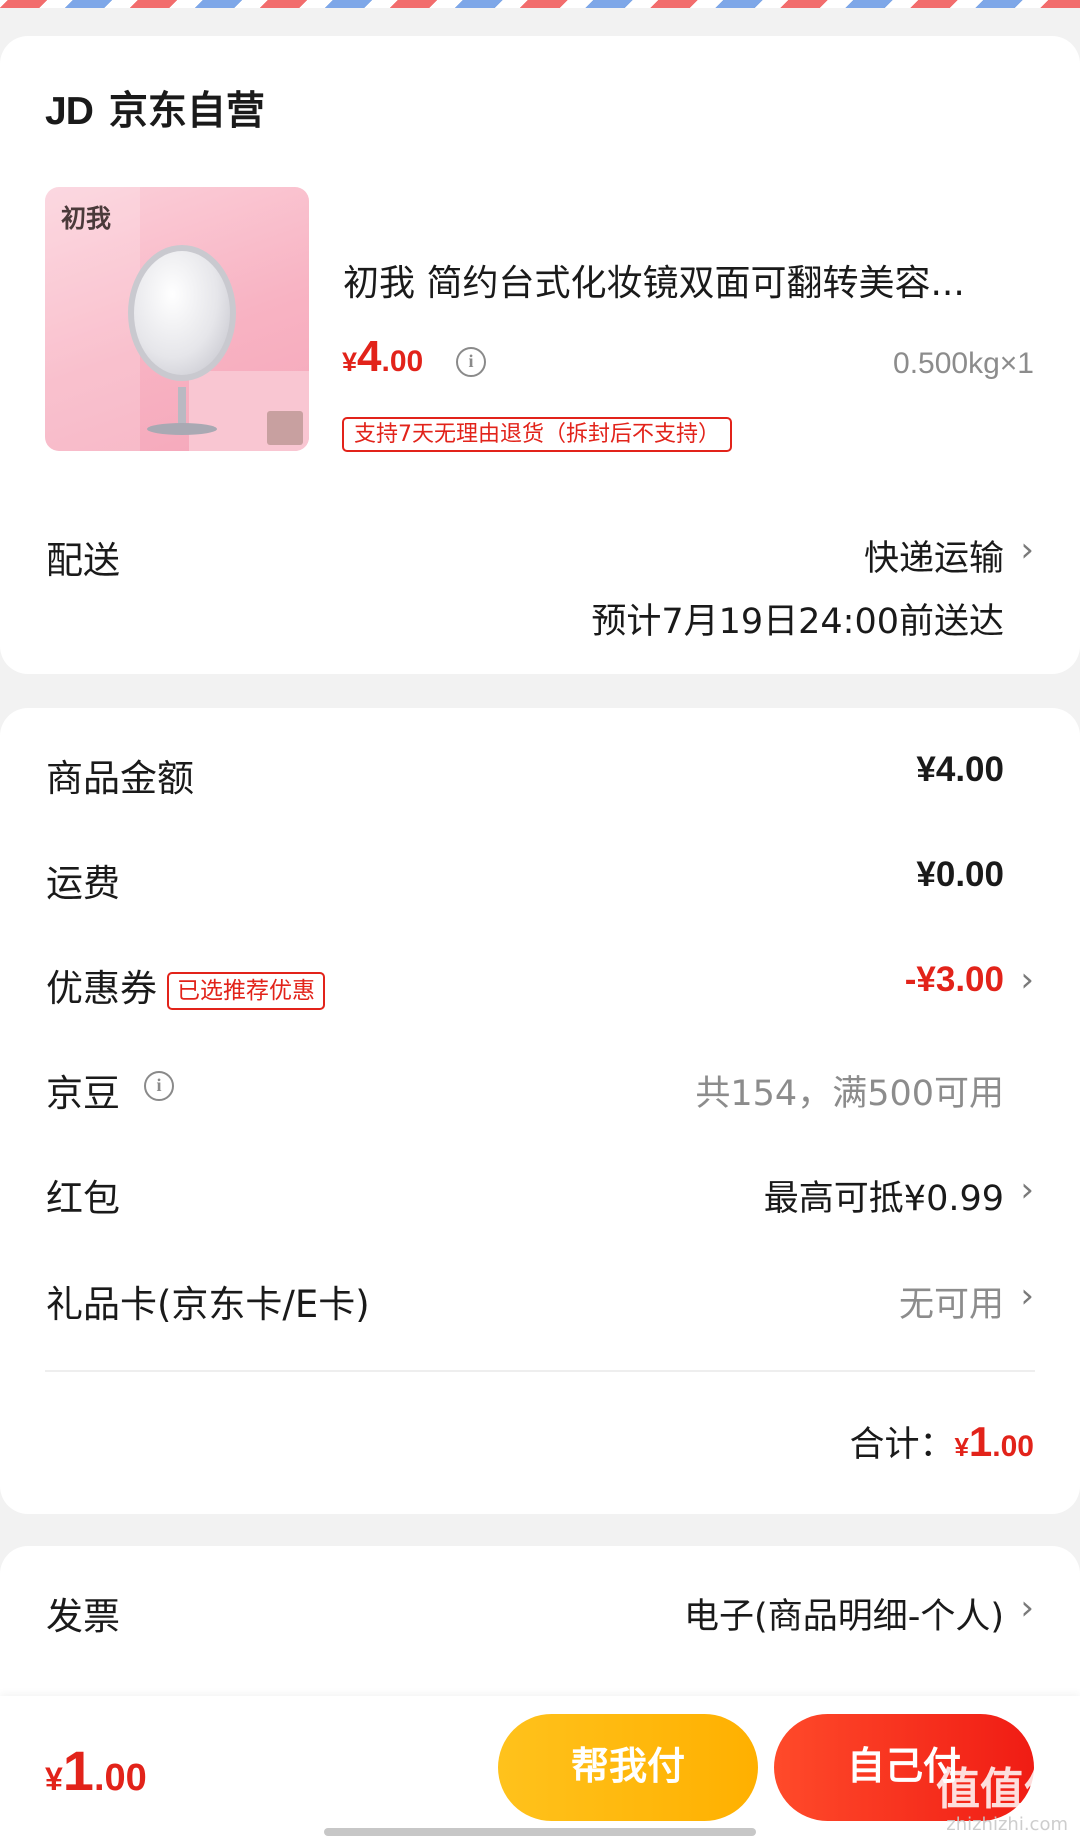 The image size is (1080, 1840). I want to click on home-indicator, so click(540, 1832).